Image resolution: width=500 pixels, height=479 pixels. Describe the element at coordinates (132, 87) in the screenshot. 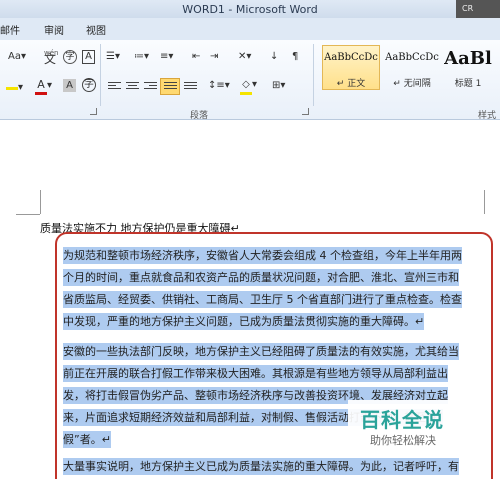

I see `align-center-button` at that location.